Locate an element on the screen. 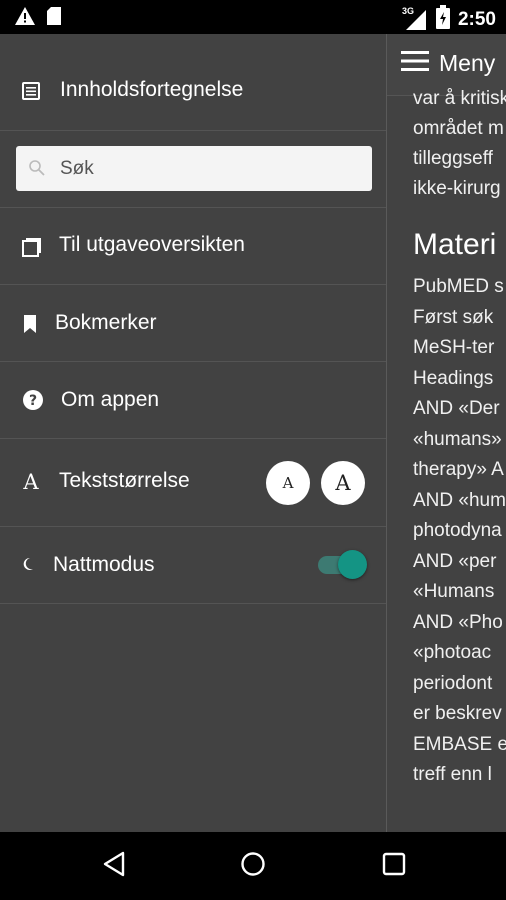 This screenshot has width=506, height=900. search-input is located at coordinates (210, 168).